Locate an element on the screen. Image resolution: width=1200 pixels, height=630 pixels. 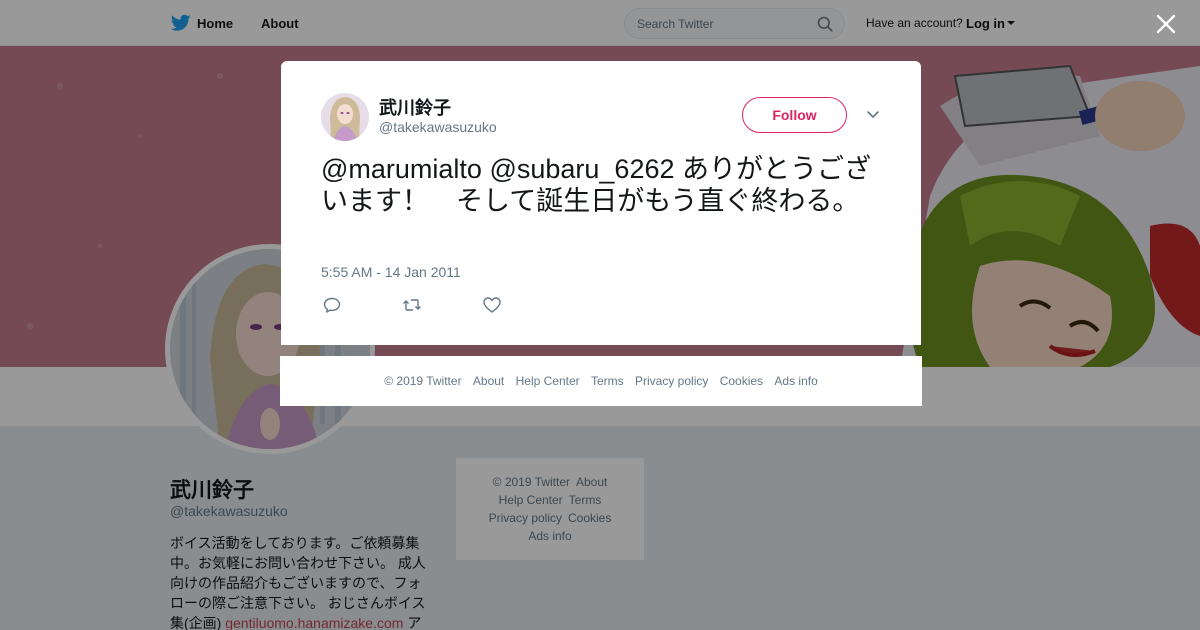
tweet-author-avatar-illustration is located at coordinates (345, 117).